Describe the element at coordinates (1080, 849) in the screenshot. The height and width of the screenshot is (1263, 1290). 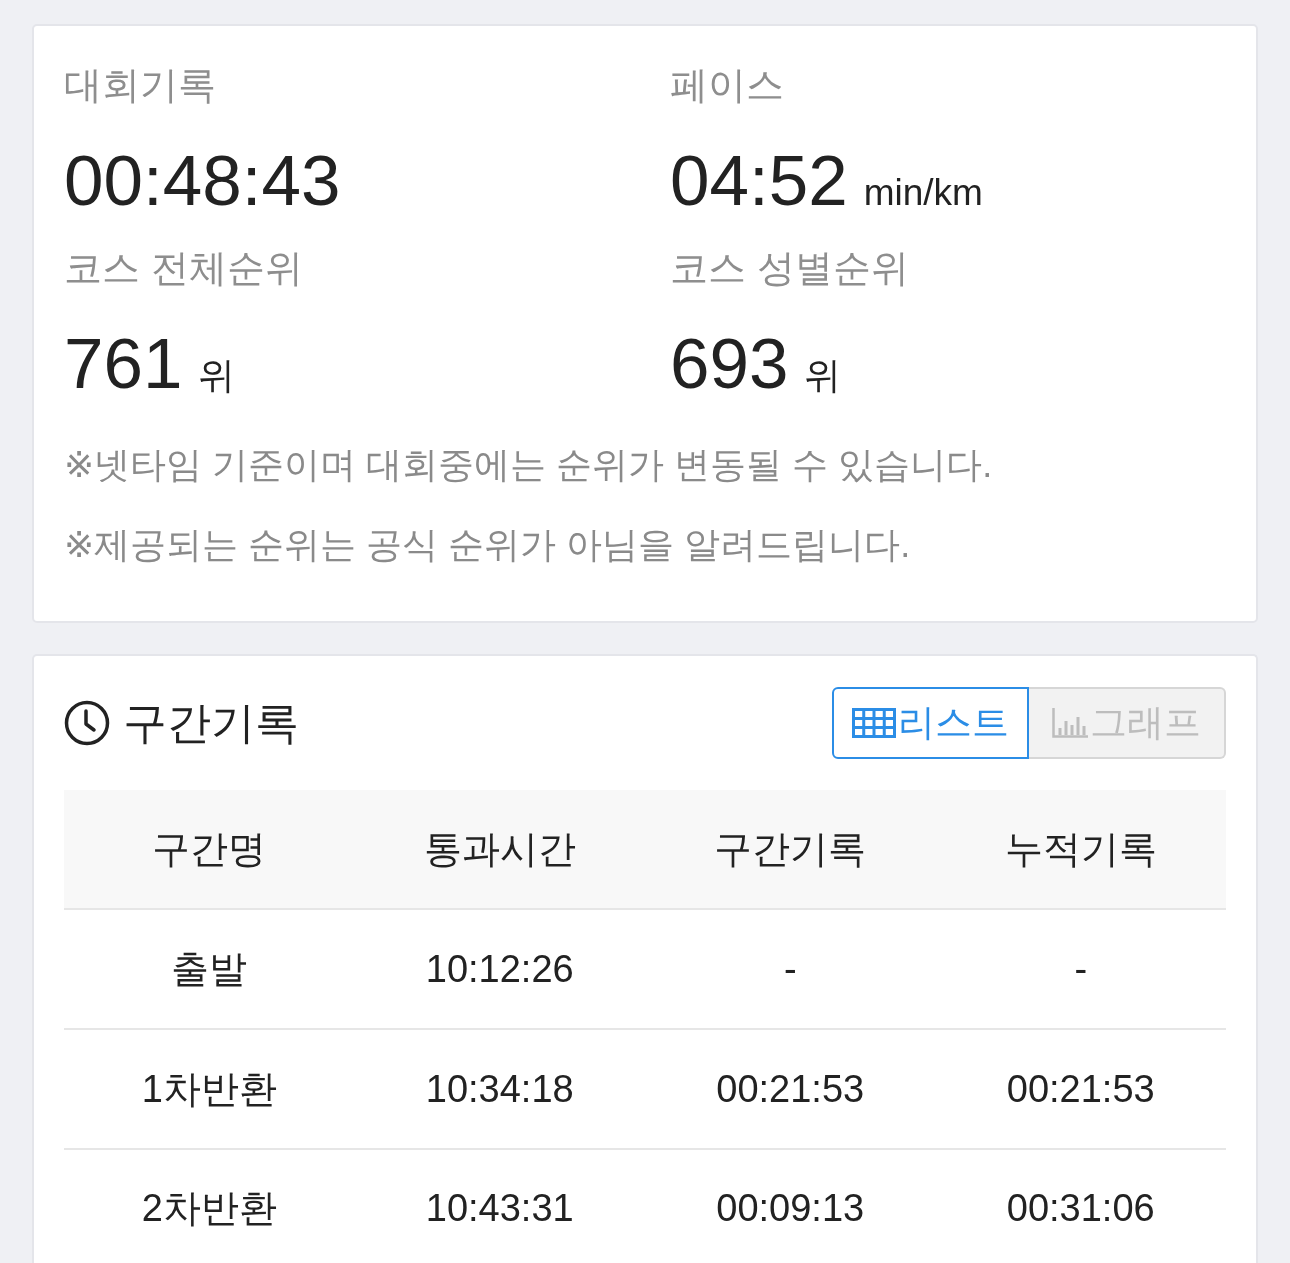
I see `column-header: 누적기록` at that location.